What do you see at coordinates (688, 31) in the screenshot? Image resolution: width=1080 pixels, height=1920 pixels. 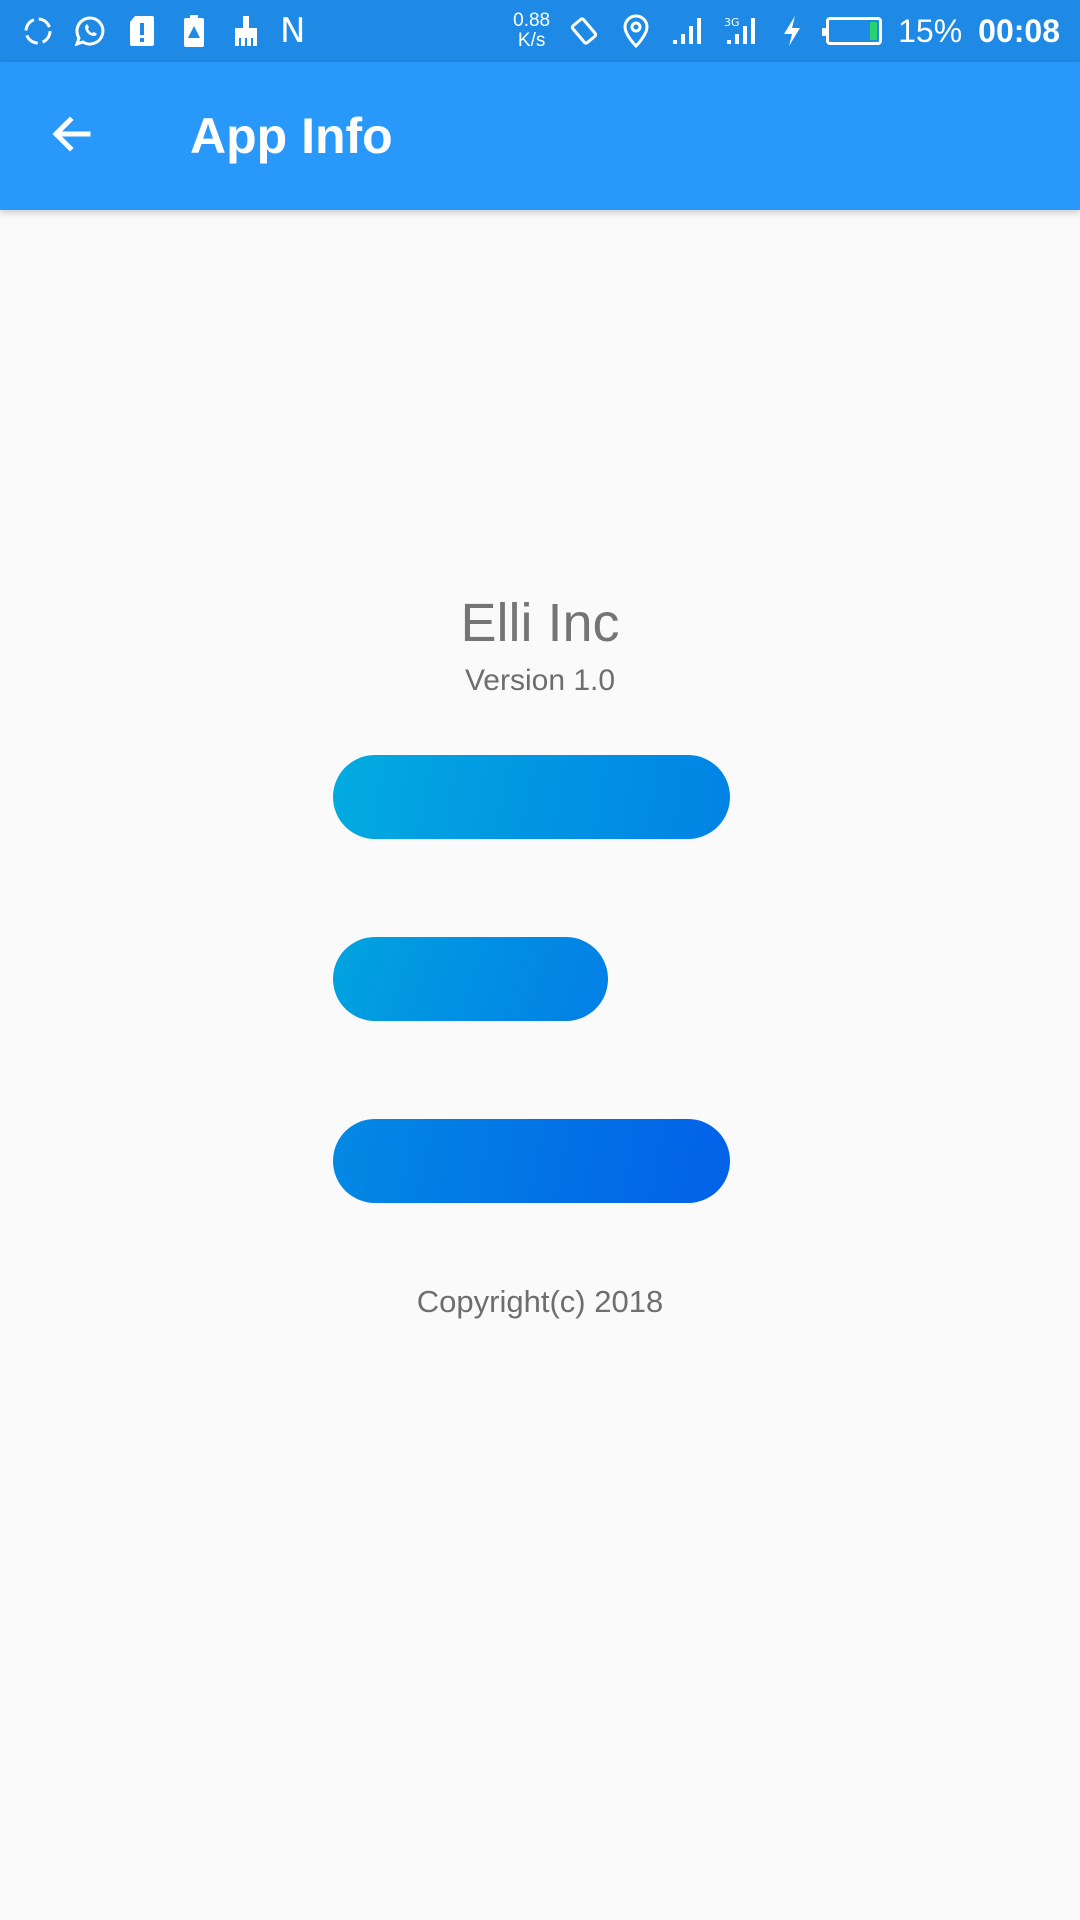 I see `signal-icon` at bounding box center [688, 31].